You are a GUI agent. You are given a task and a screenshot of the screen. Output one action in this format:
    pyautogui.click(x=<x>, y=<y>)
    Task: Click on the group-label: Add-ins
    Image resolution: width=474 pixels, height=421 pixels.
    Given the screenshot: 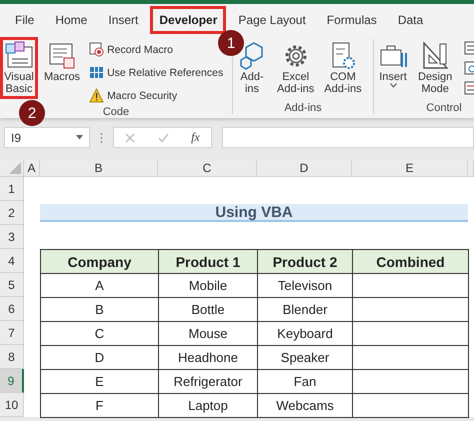 What is the action you would take?
    pyautogui.click(x=303, y=109)
    